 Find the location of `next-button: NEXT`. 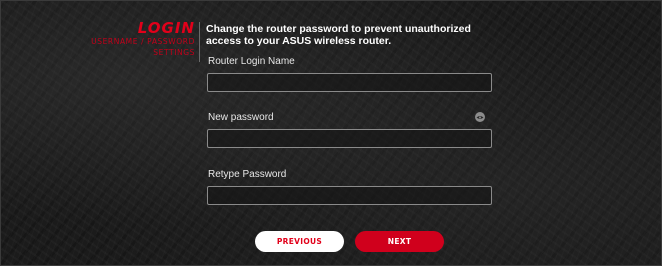

next-button: NEXT is located at coordinates (399, 241).